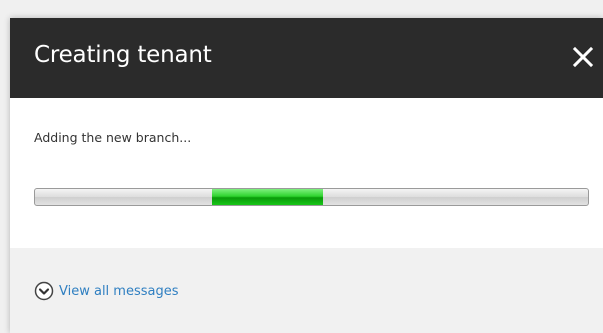 This screenshot has width=603, height=333. I want to click on close-button, so click(583, 57).